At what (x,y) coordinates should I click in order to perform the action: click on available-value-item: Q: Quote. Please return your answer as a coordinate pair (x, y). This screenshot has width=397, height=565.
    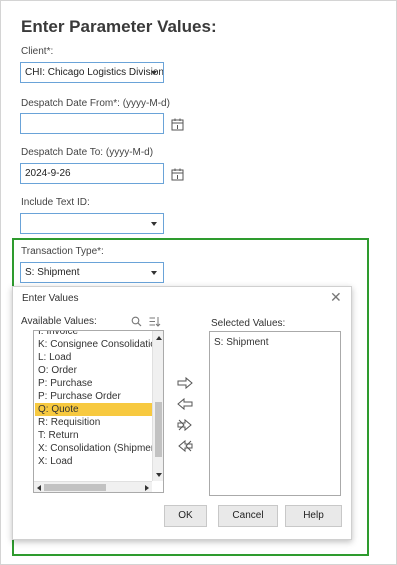
    Looking at the image, I should click on (93, 409).